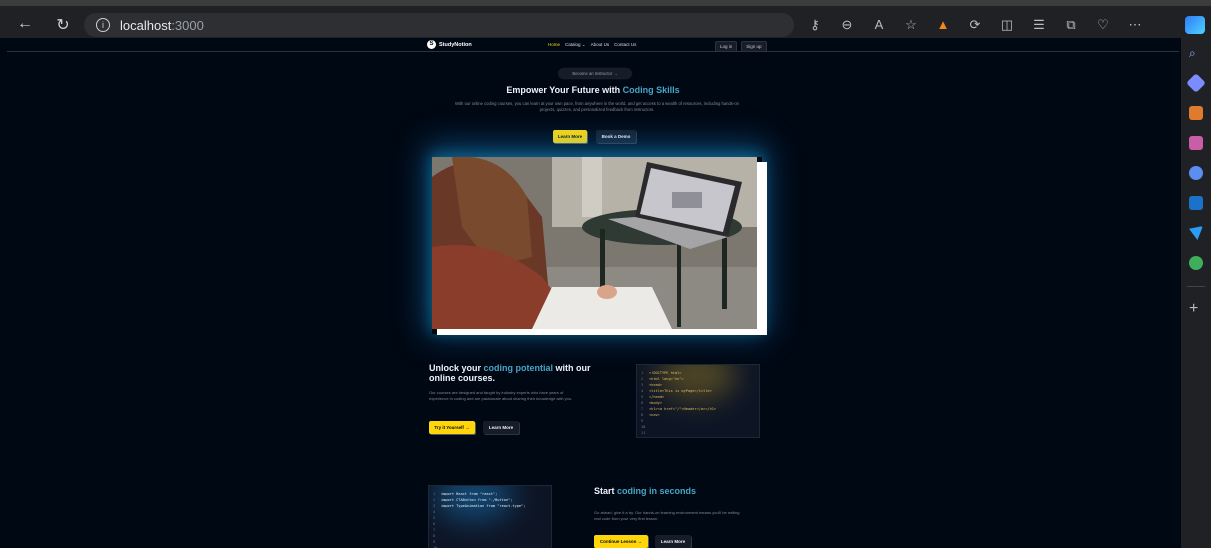 This screenshot has height=548, width=1211. I want to click on sidebar-divider, so click(1196, 286).